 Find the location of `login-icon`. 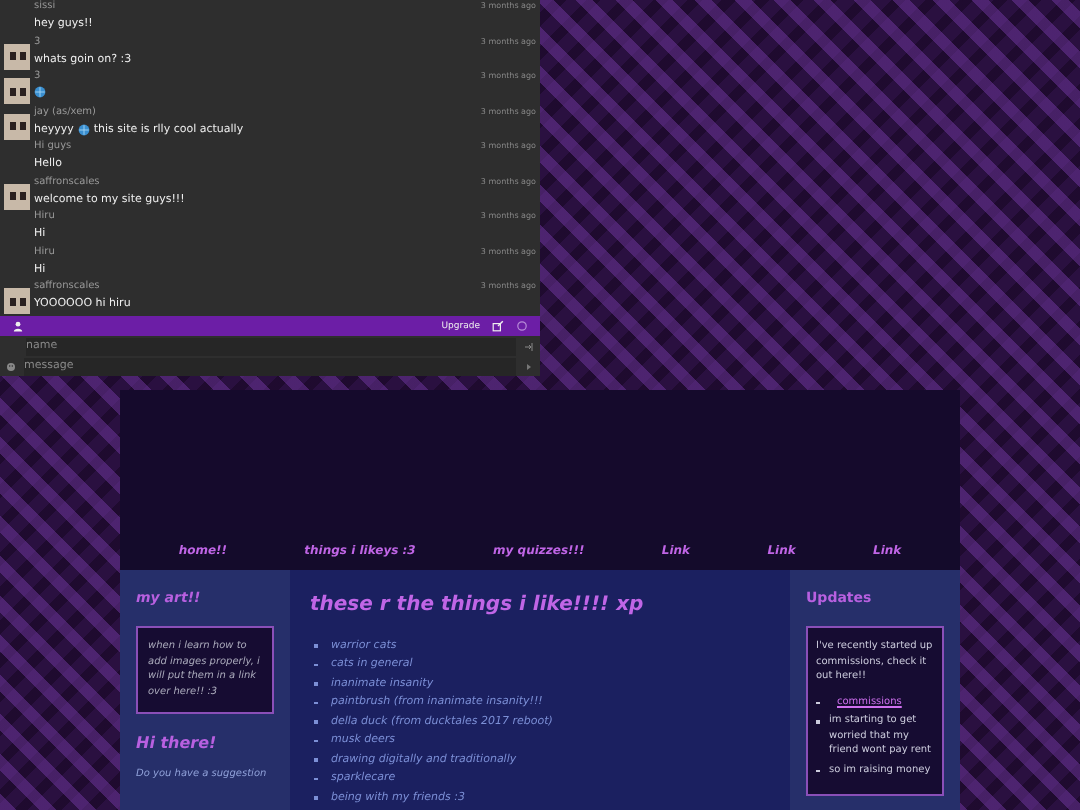

login-icon is located at coordinates (529, 346).